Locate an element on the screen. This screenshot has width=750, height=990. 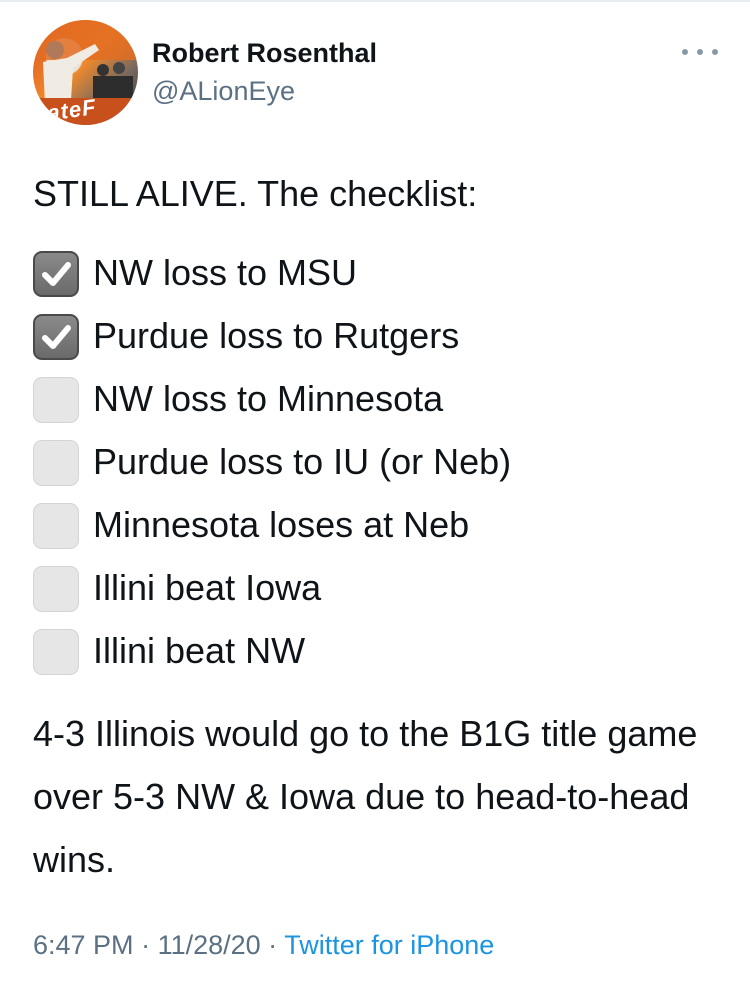
checklist-item: NW loss to MSU is located at coordinates (378, 279).